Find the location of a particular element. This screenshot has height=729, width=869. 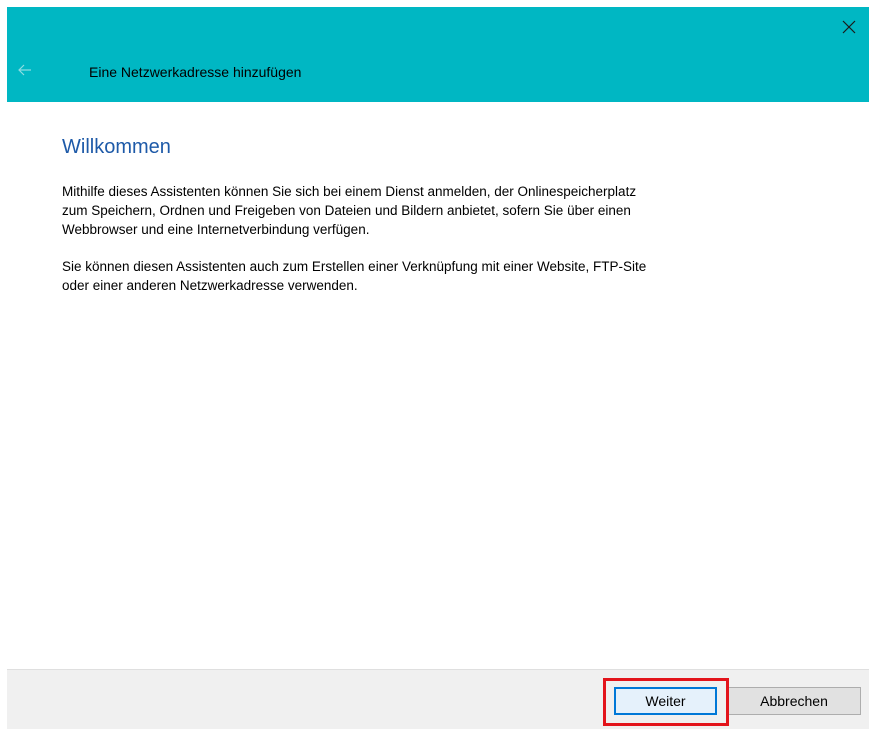

close-icon is located at coordinates (849, 27).